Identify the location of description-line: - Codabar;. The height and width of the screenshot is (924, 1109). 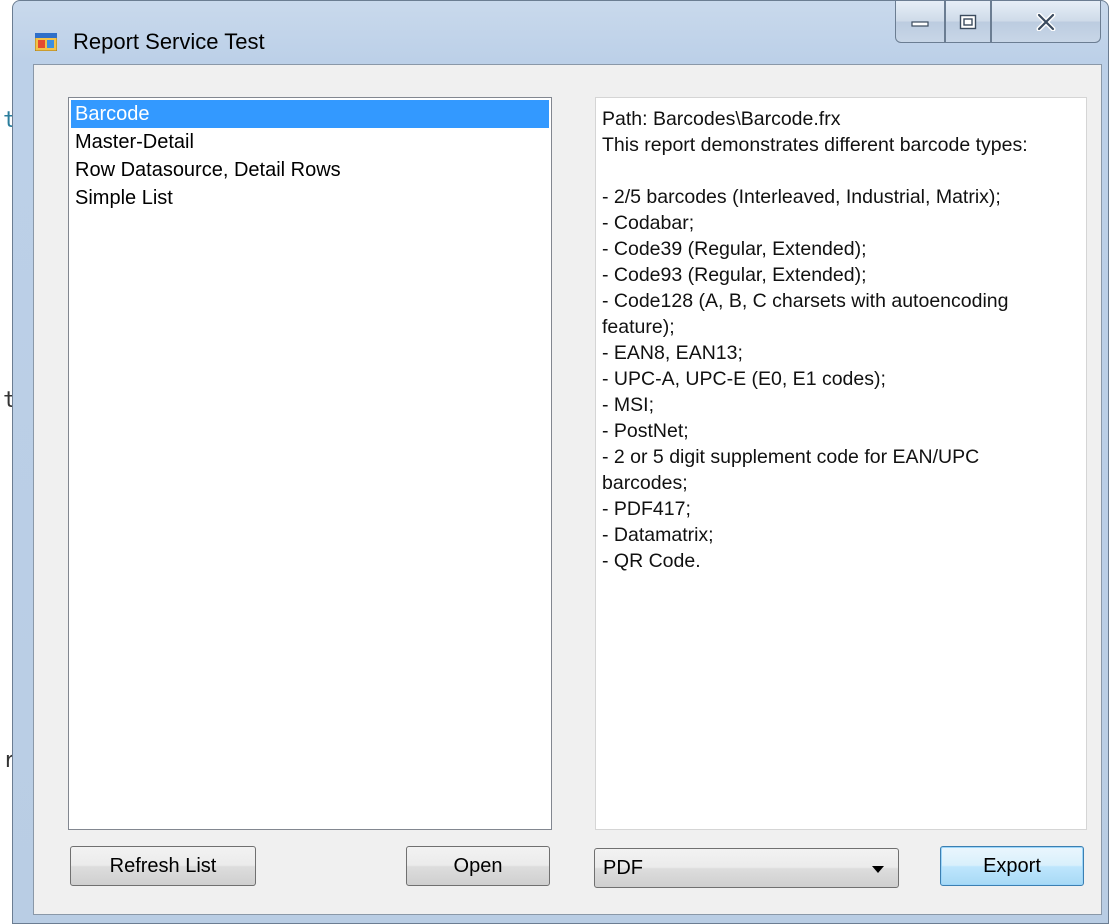
(648, 223).